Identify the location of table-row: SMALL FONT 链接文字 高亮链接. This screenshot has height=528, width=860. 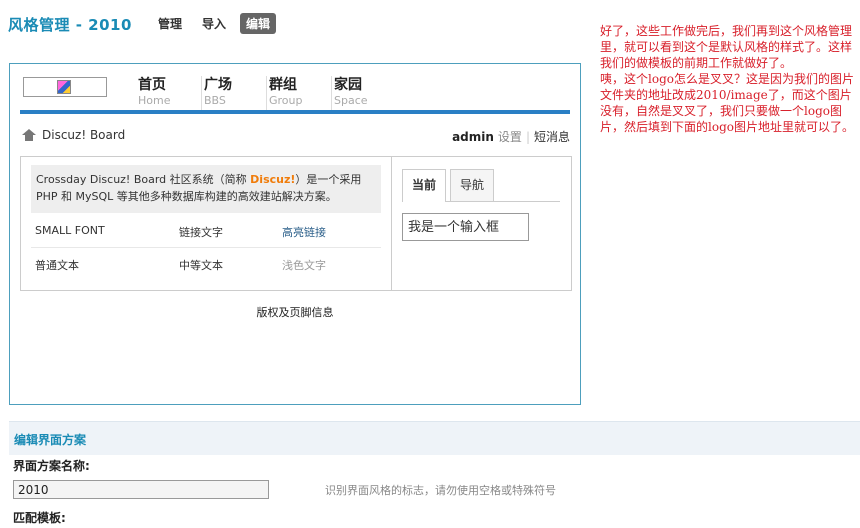
(206, 231).